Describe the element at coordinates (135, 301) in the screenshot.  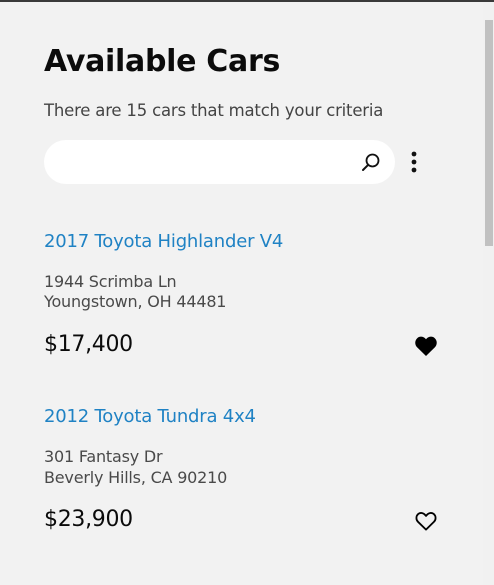
I see `car-address-line2: Youngstown, OH 44481` at that location.